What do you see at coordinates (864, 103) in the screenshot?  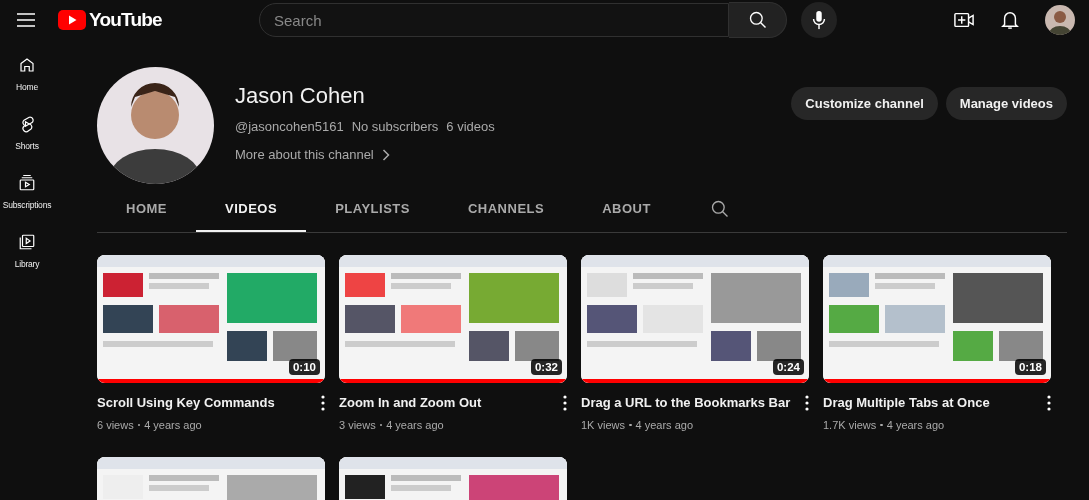 I see `channel-action-button: Customize channel` at bounding box center [864, 103].